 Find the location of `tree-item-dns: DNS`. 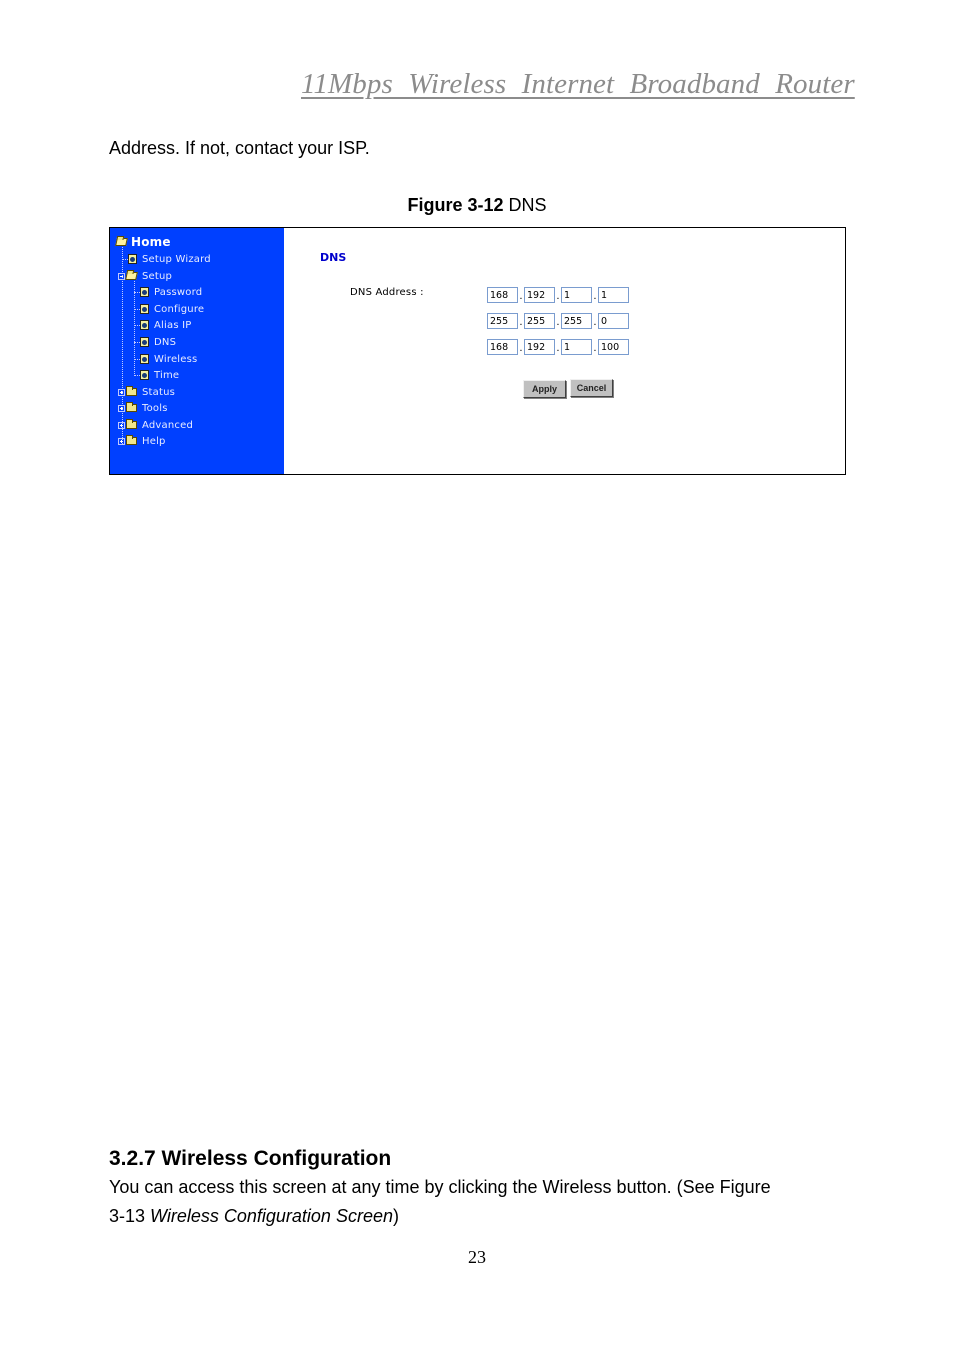

tree-item-dns: DNS is located at coordinates (158, 342).